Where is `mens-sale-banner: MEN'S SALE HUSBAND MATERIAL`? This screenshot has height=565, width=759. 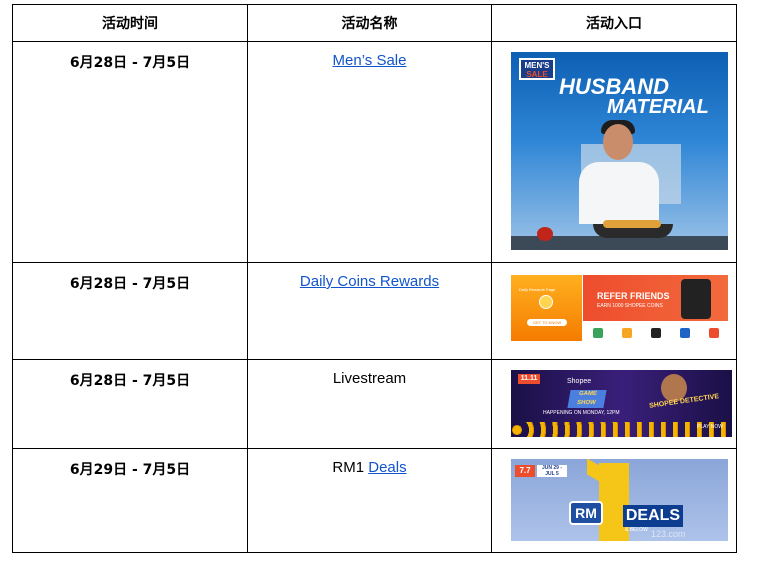 mens-sale-banner: MEN'S SALE HUSBAND MATERIAL is located at coordinates (619, 151).